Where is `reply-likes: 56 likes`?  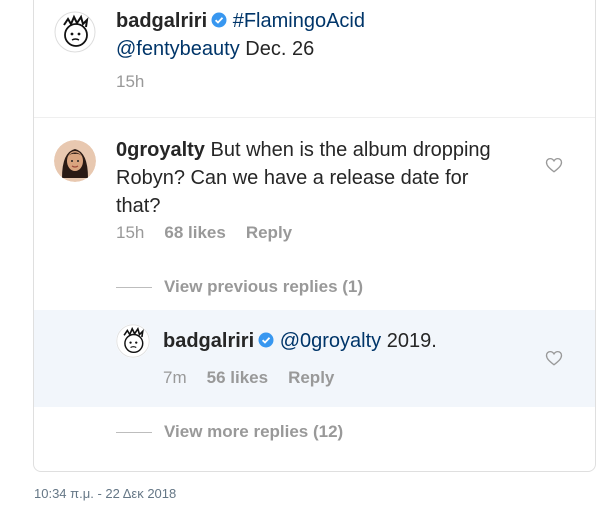
reply-likes: 56 likes is located at coordinates (237, 377).